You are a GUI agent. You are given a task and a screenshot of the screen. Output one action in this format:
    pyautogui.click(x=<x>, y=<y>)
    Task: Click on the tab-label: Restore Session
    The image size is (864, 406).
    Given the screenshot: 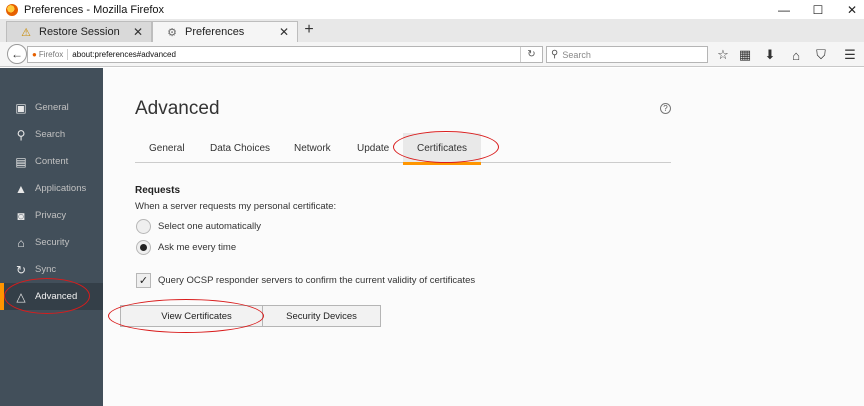 What is the action you would take?
    pyautogui.click(x=79, y=32)
    